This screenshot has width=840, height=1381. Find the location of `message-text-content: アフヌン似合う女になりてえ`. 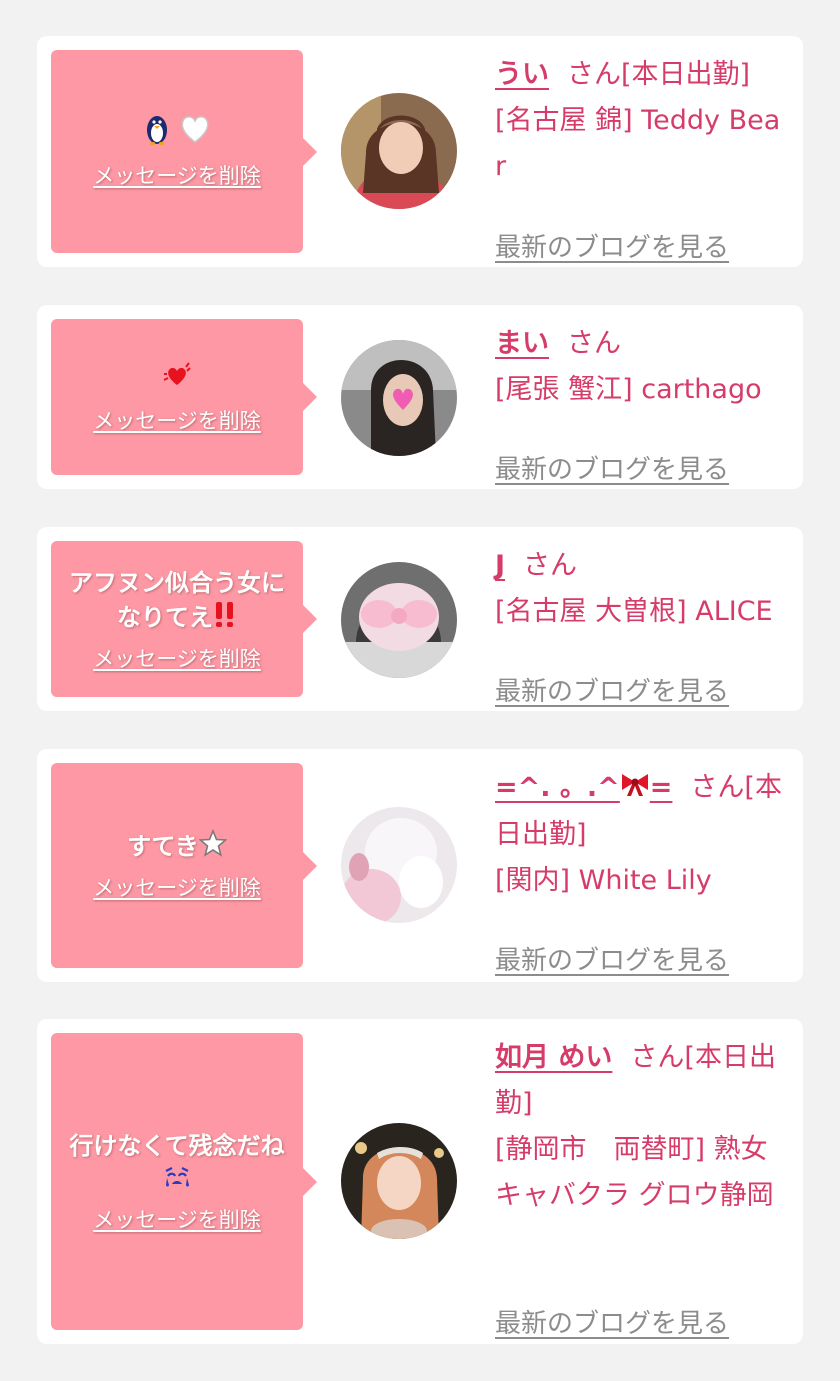

message-text-content: アフヌン似合う女になりてえ is located at coordinates (177, 600).